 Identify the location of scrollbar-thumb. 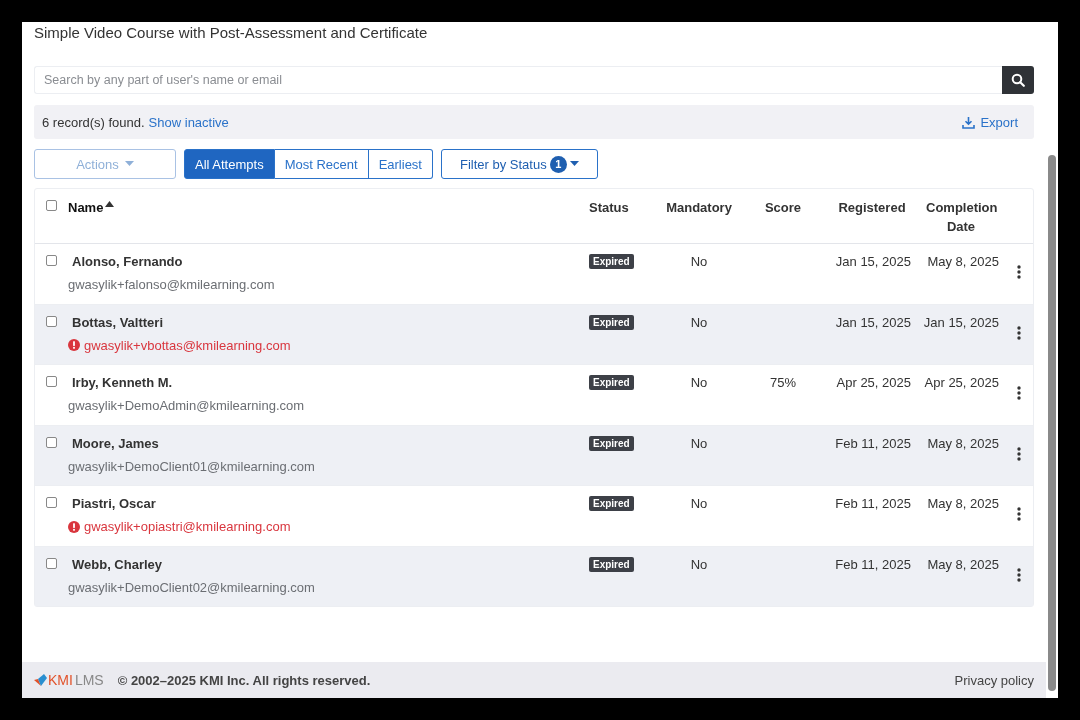
(1052, 423).